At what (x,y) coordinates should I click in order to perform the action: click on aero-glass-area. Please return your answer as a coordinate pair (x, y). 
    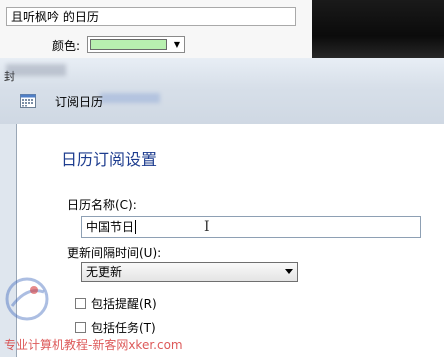
    Looking at the image, I should click on (378, 30).